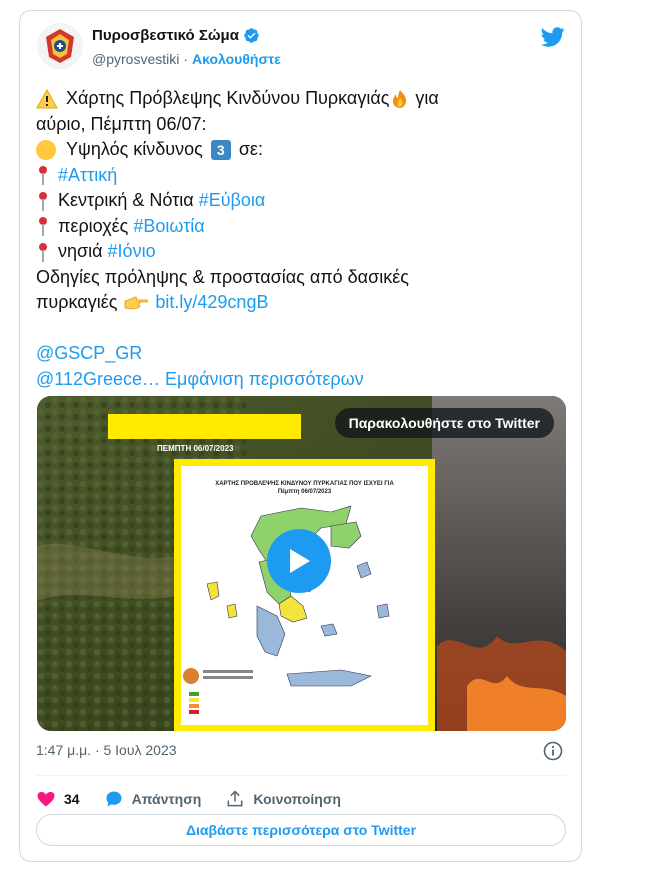 The image size is (650, 883). I want to click on warning-icon, so click(47, 98).